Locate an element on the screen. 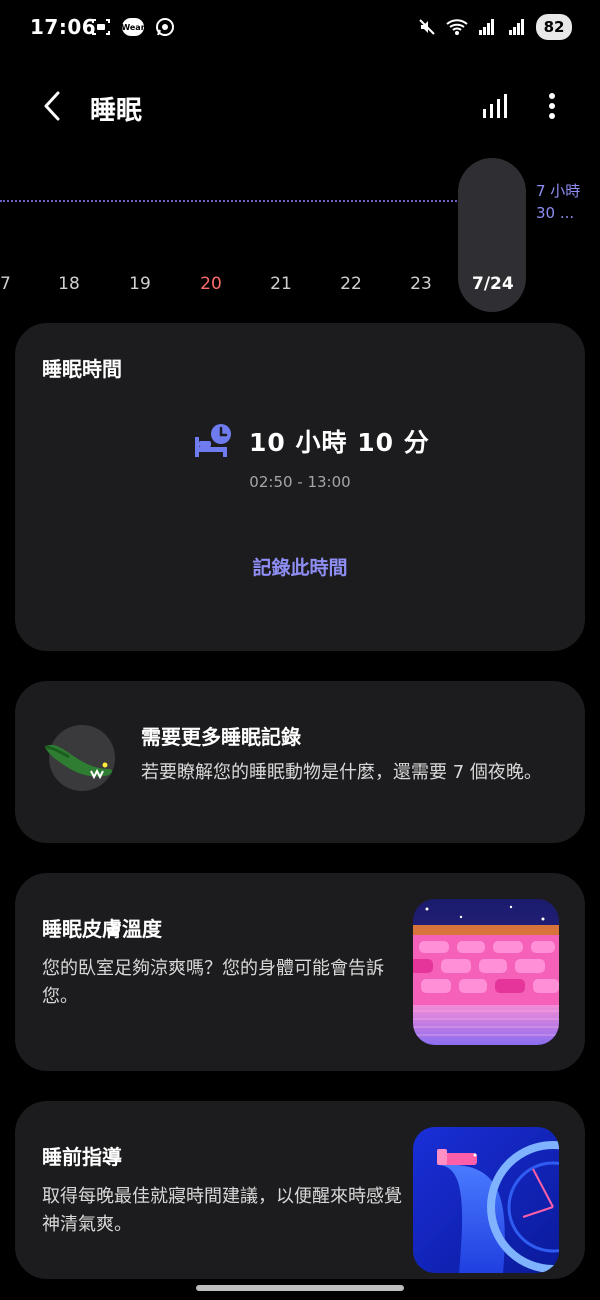  day-label: 20 is located at coordinates (211, 284).